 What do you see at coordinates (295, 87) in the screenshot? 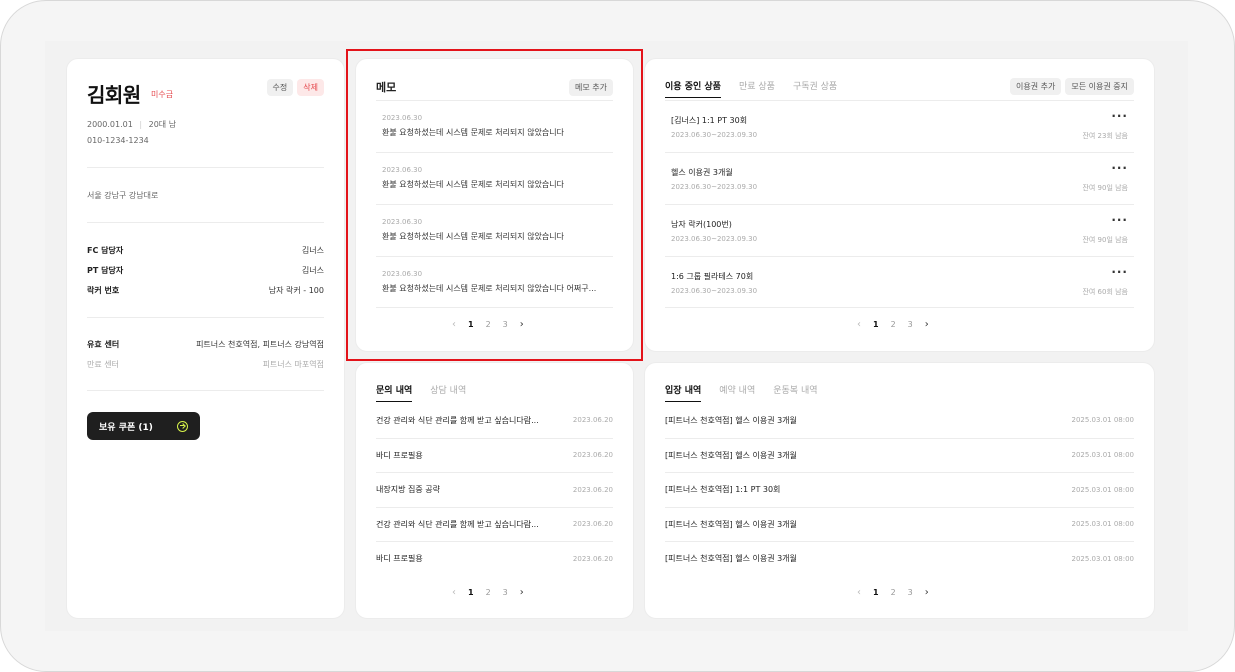
I see `profile-actions: 수정 삭제` at bounding box center [295, 87].